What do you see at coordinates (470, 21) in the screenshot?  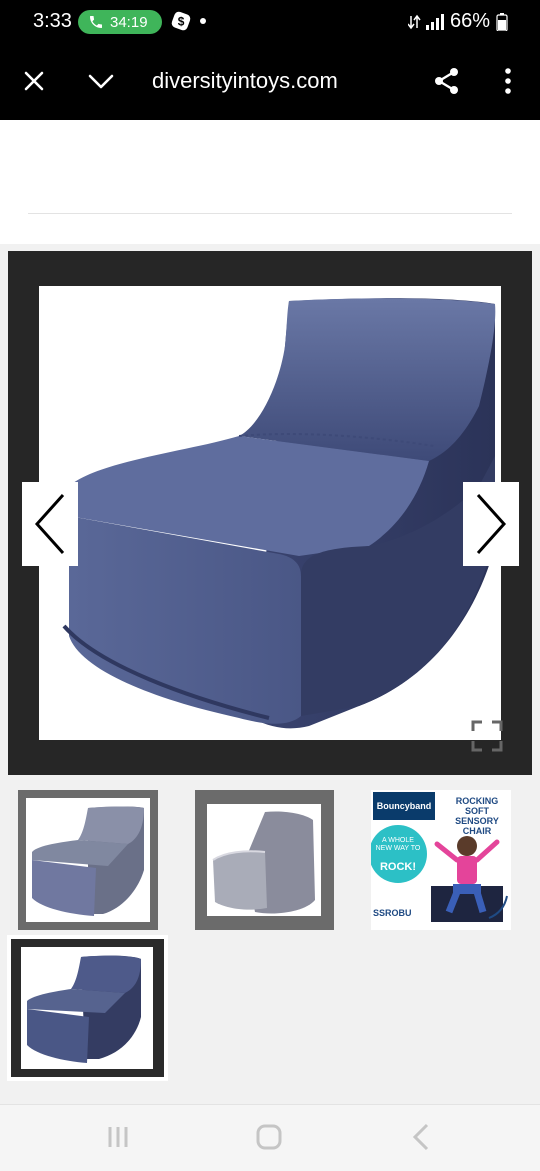 I see `battery-percent: 66%` at bounding box center [470, 21].